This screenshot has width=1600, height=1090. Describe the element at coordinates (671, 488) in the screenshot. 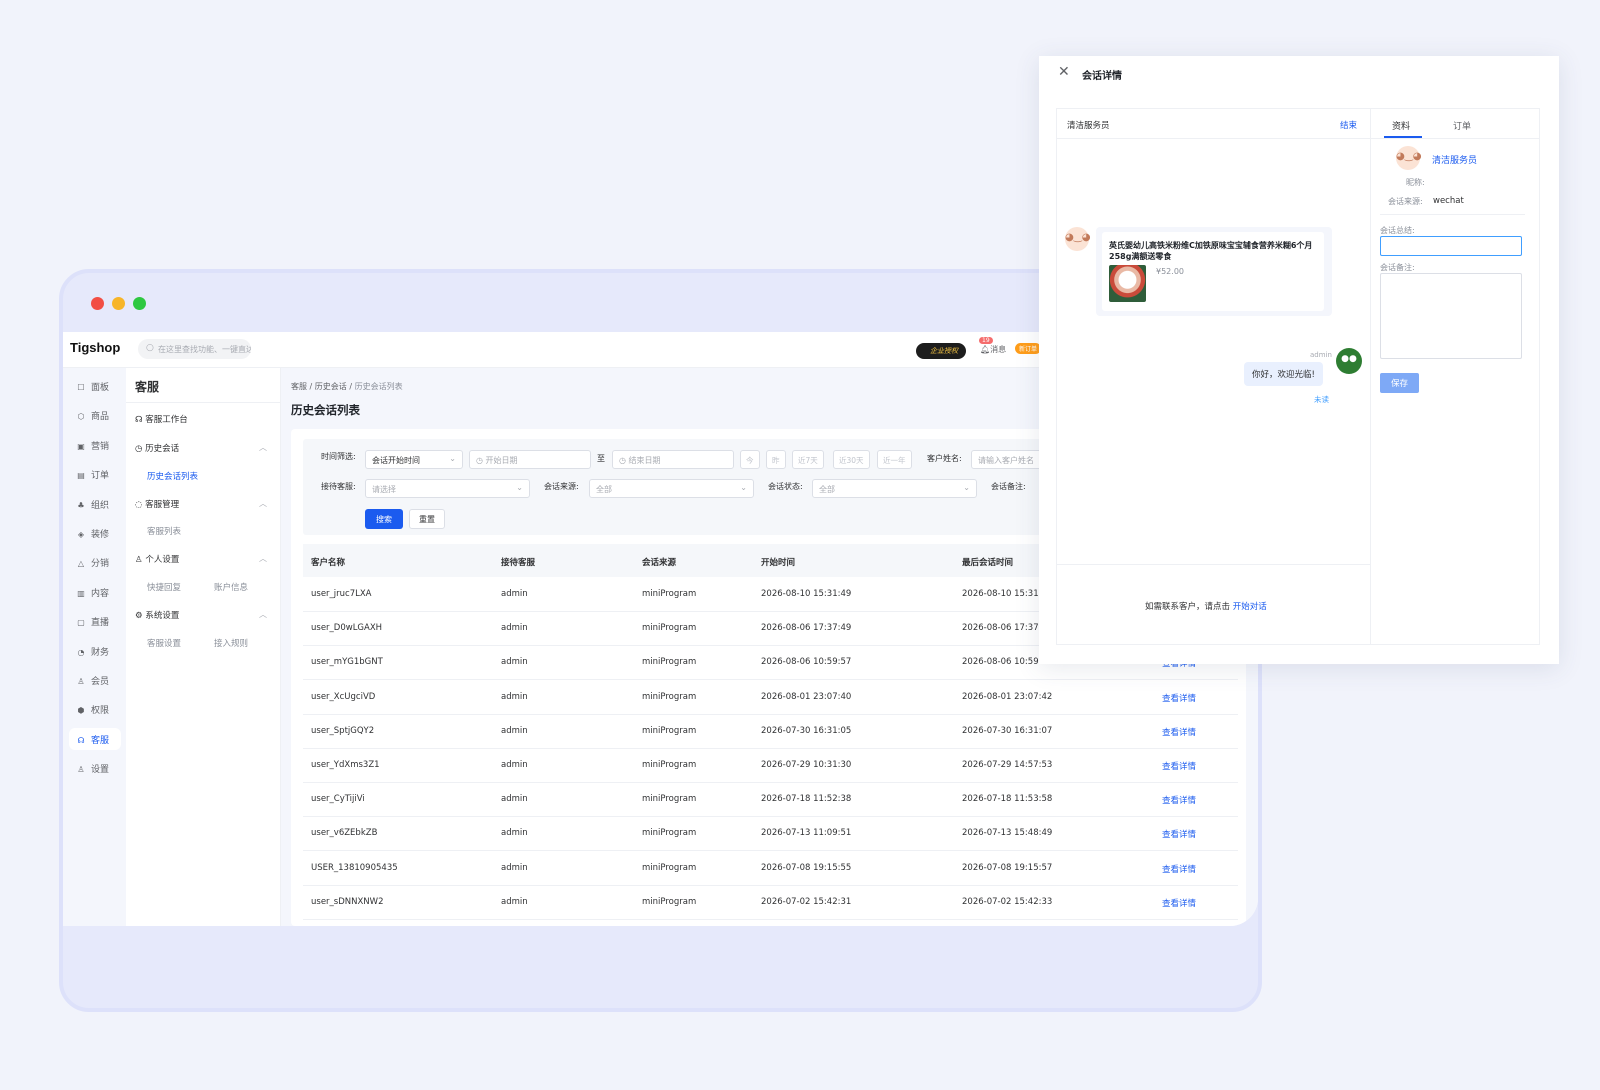

I see `source-select: 全部 ⌄` at that location.